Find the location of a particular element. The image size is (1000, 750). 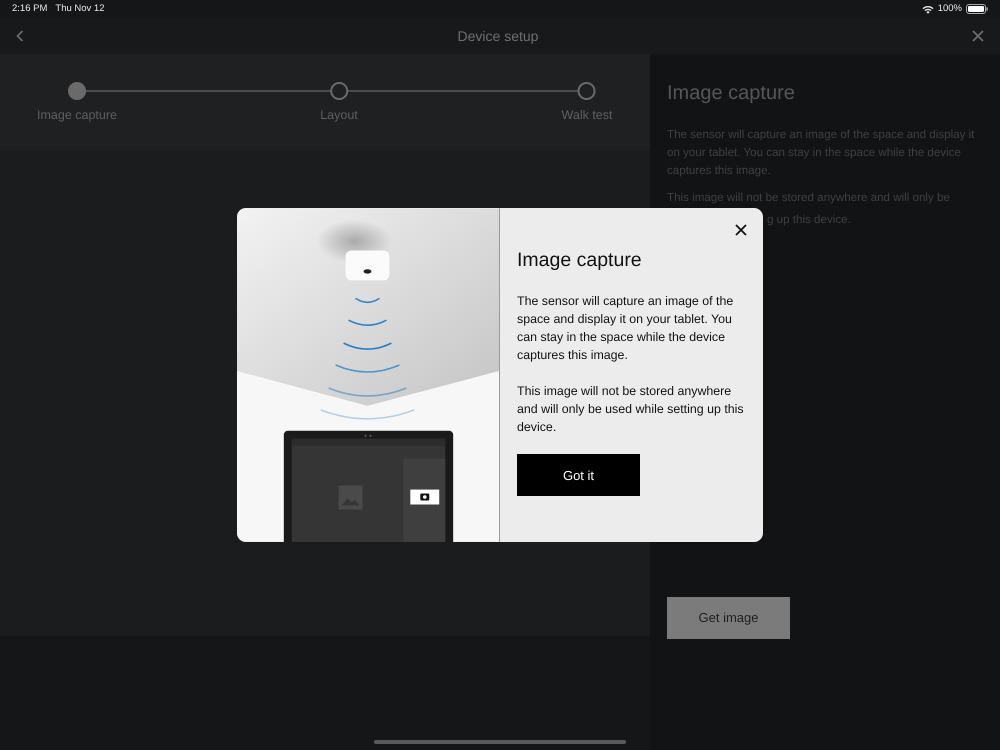

wifi-icon is located at coordinates (928, 9).